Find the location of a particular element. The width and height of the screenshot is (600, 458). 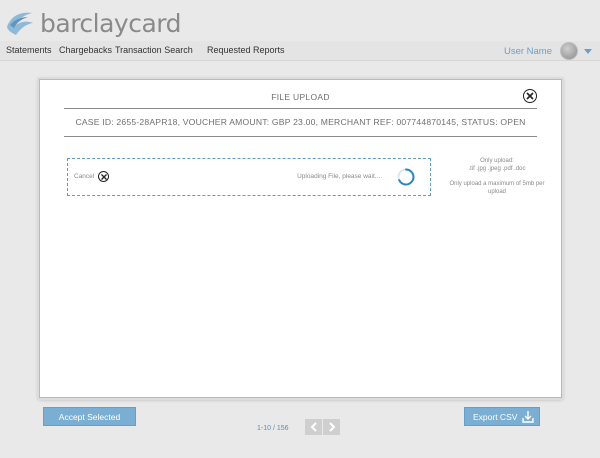

pager-prev-button is located at coordinates (313, 427).